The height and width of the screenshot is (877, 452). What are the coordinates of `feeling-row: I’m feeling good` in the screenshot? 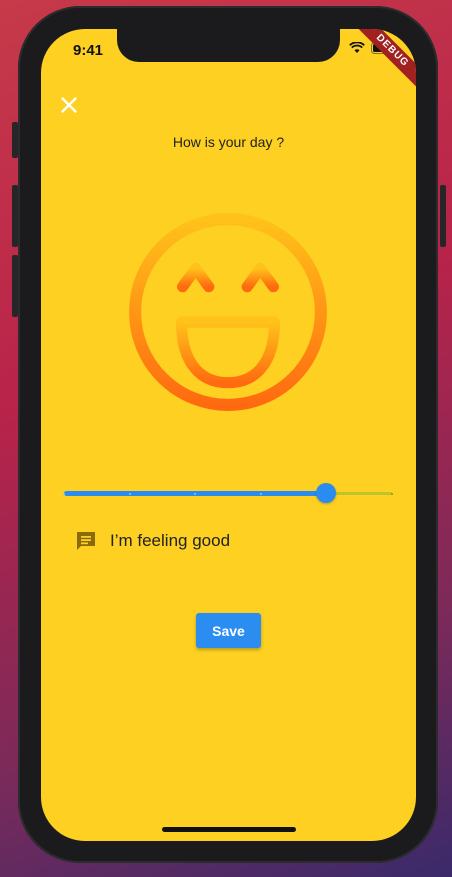 It's located at (152, 541).